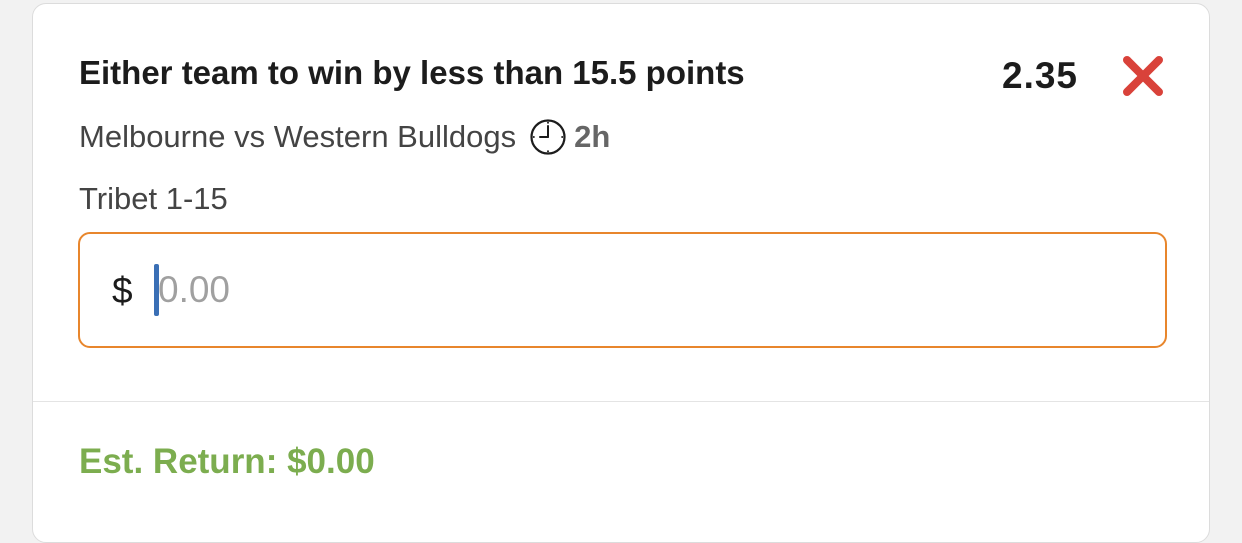 This screenshot has width=1242, height=543. What do you see at coordinates (122, 290) in the screenshot?
I see `currency-symbol: $` at bounding box center [122, 290].